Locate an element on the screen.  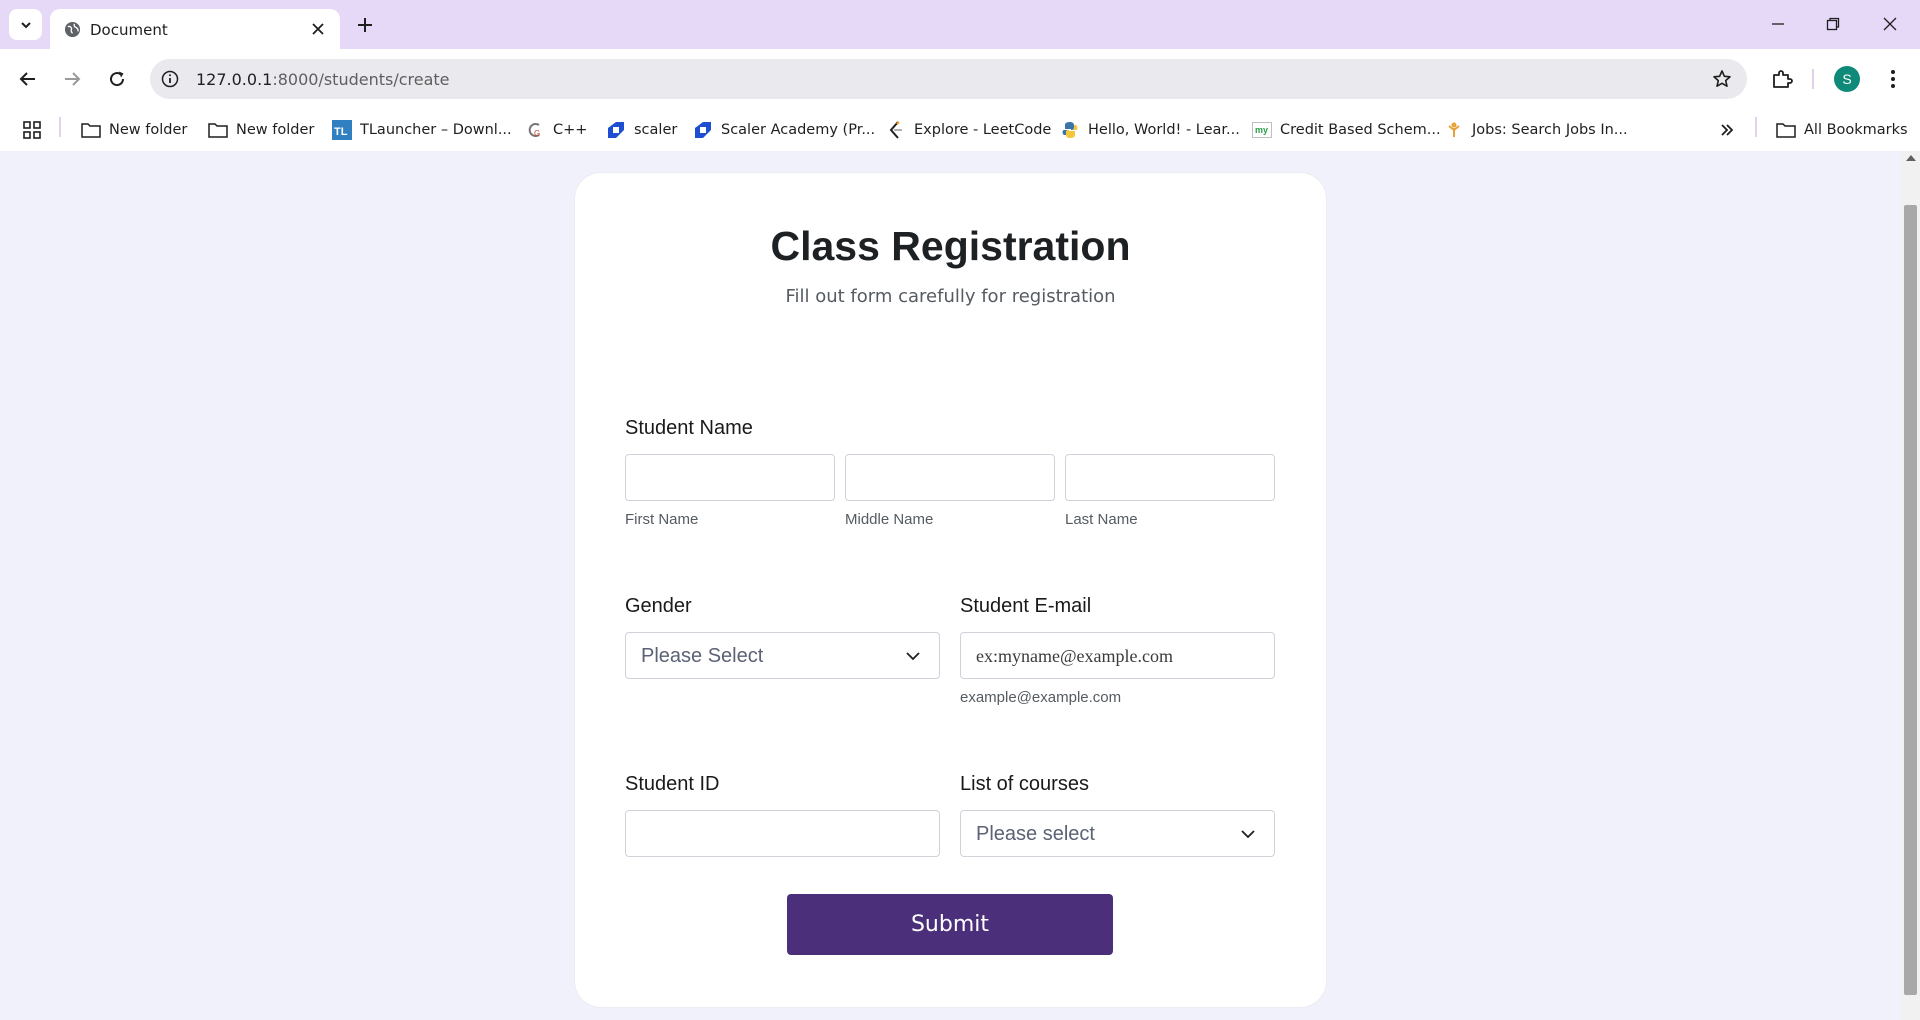
page-scrollbar is located at coordinates (1910, 585).